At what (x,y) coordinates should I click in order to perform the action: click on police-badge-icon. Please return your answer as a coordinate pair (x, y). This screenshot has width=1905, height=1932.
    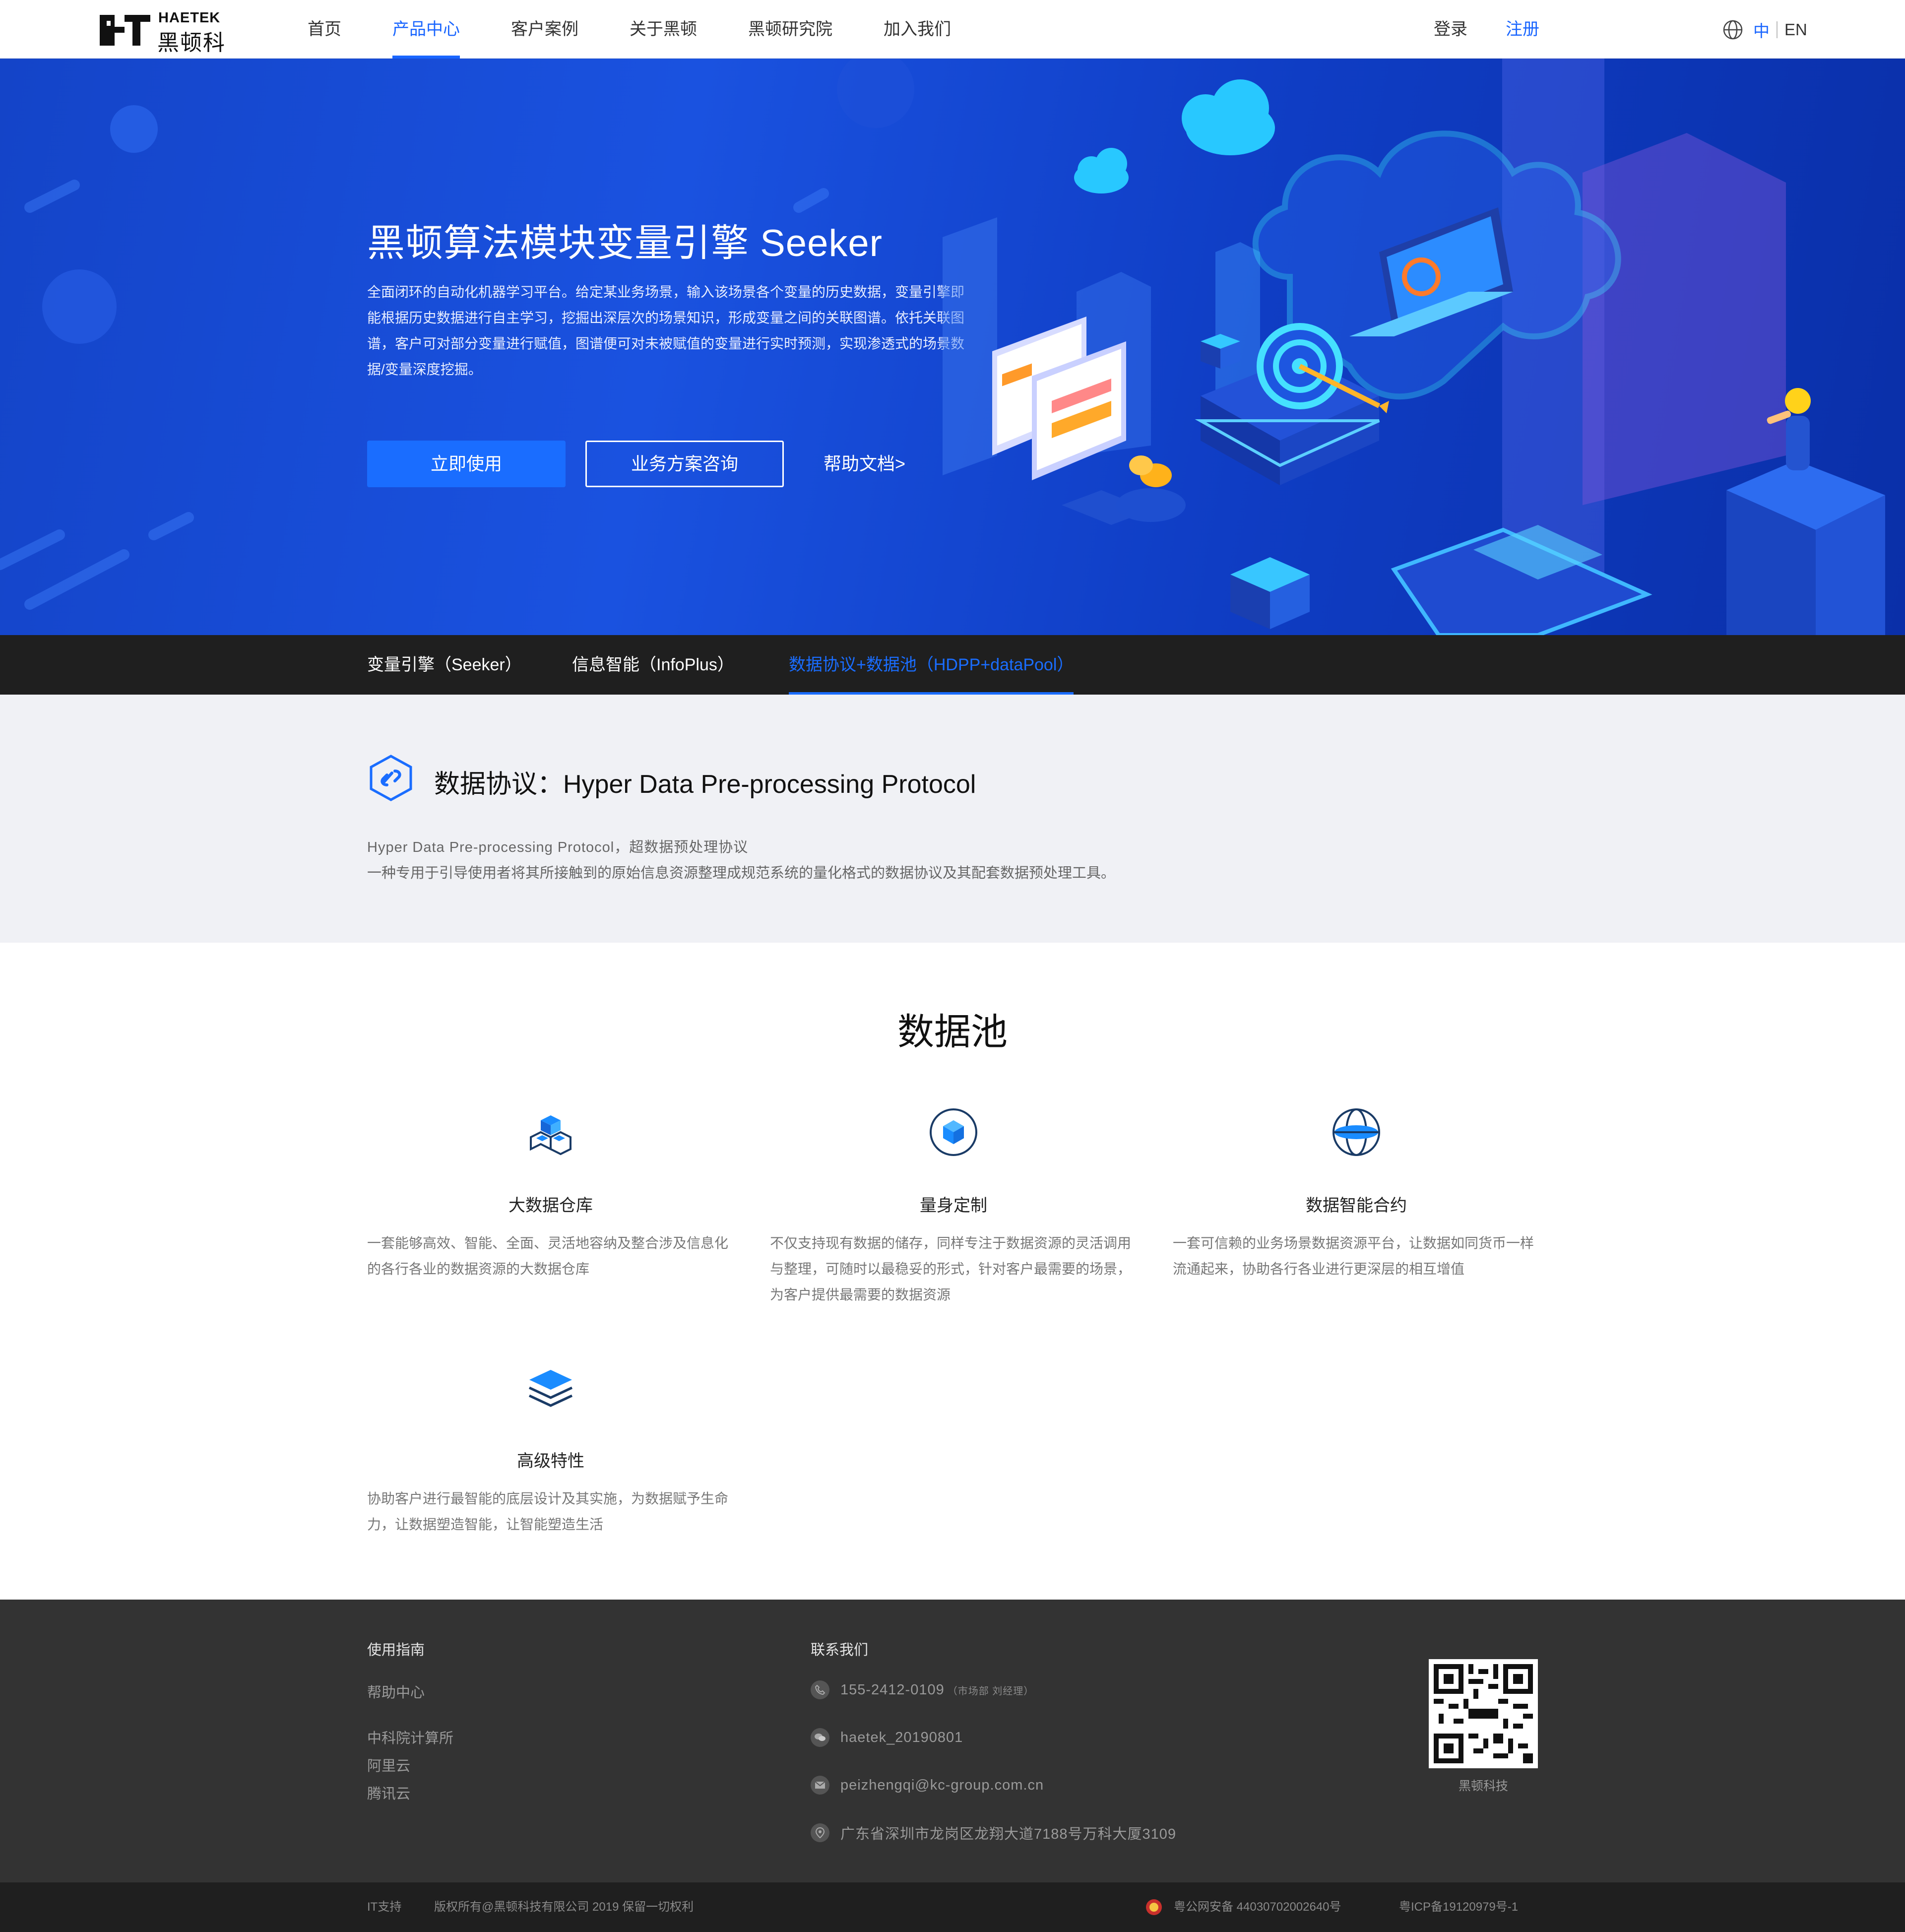
    Looking at the image, I should click on (1154, 1907).